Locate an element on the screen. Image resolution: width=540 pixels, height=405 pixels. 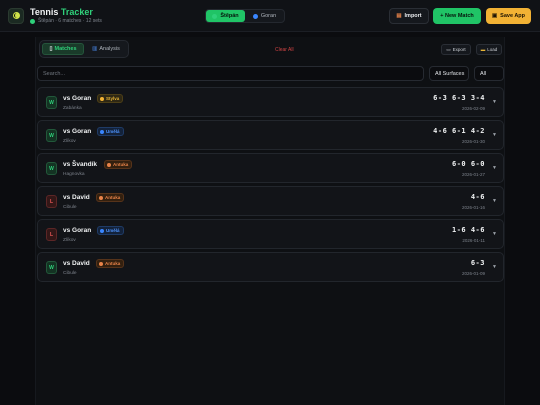
match-score: 6-3 is located at coordinates (477, 263).